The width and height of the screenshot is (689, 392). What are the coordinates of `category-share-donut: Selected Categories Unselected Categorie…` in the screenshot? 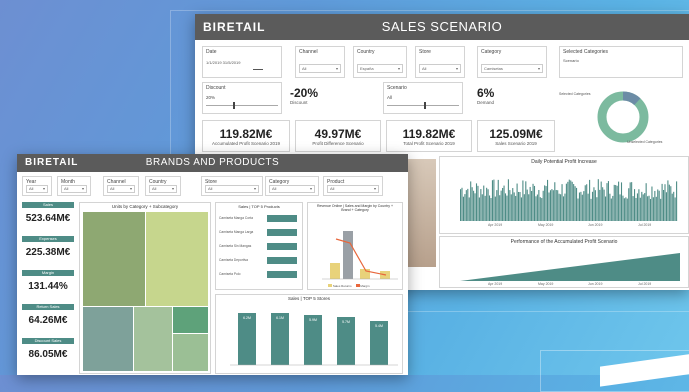 It's located at (621, 117).